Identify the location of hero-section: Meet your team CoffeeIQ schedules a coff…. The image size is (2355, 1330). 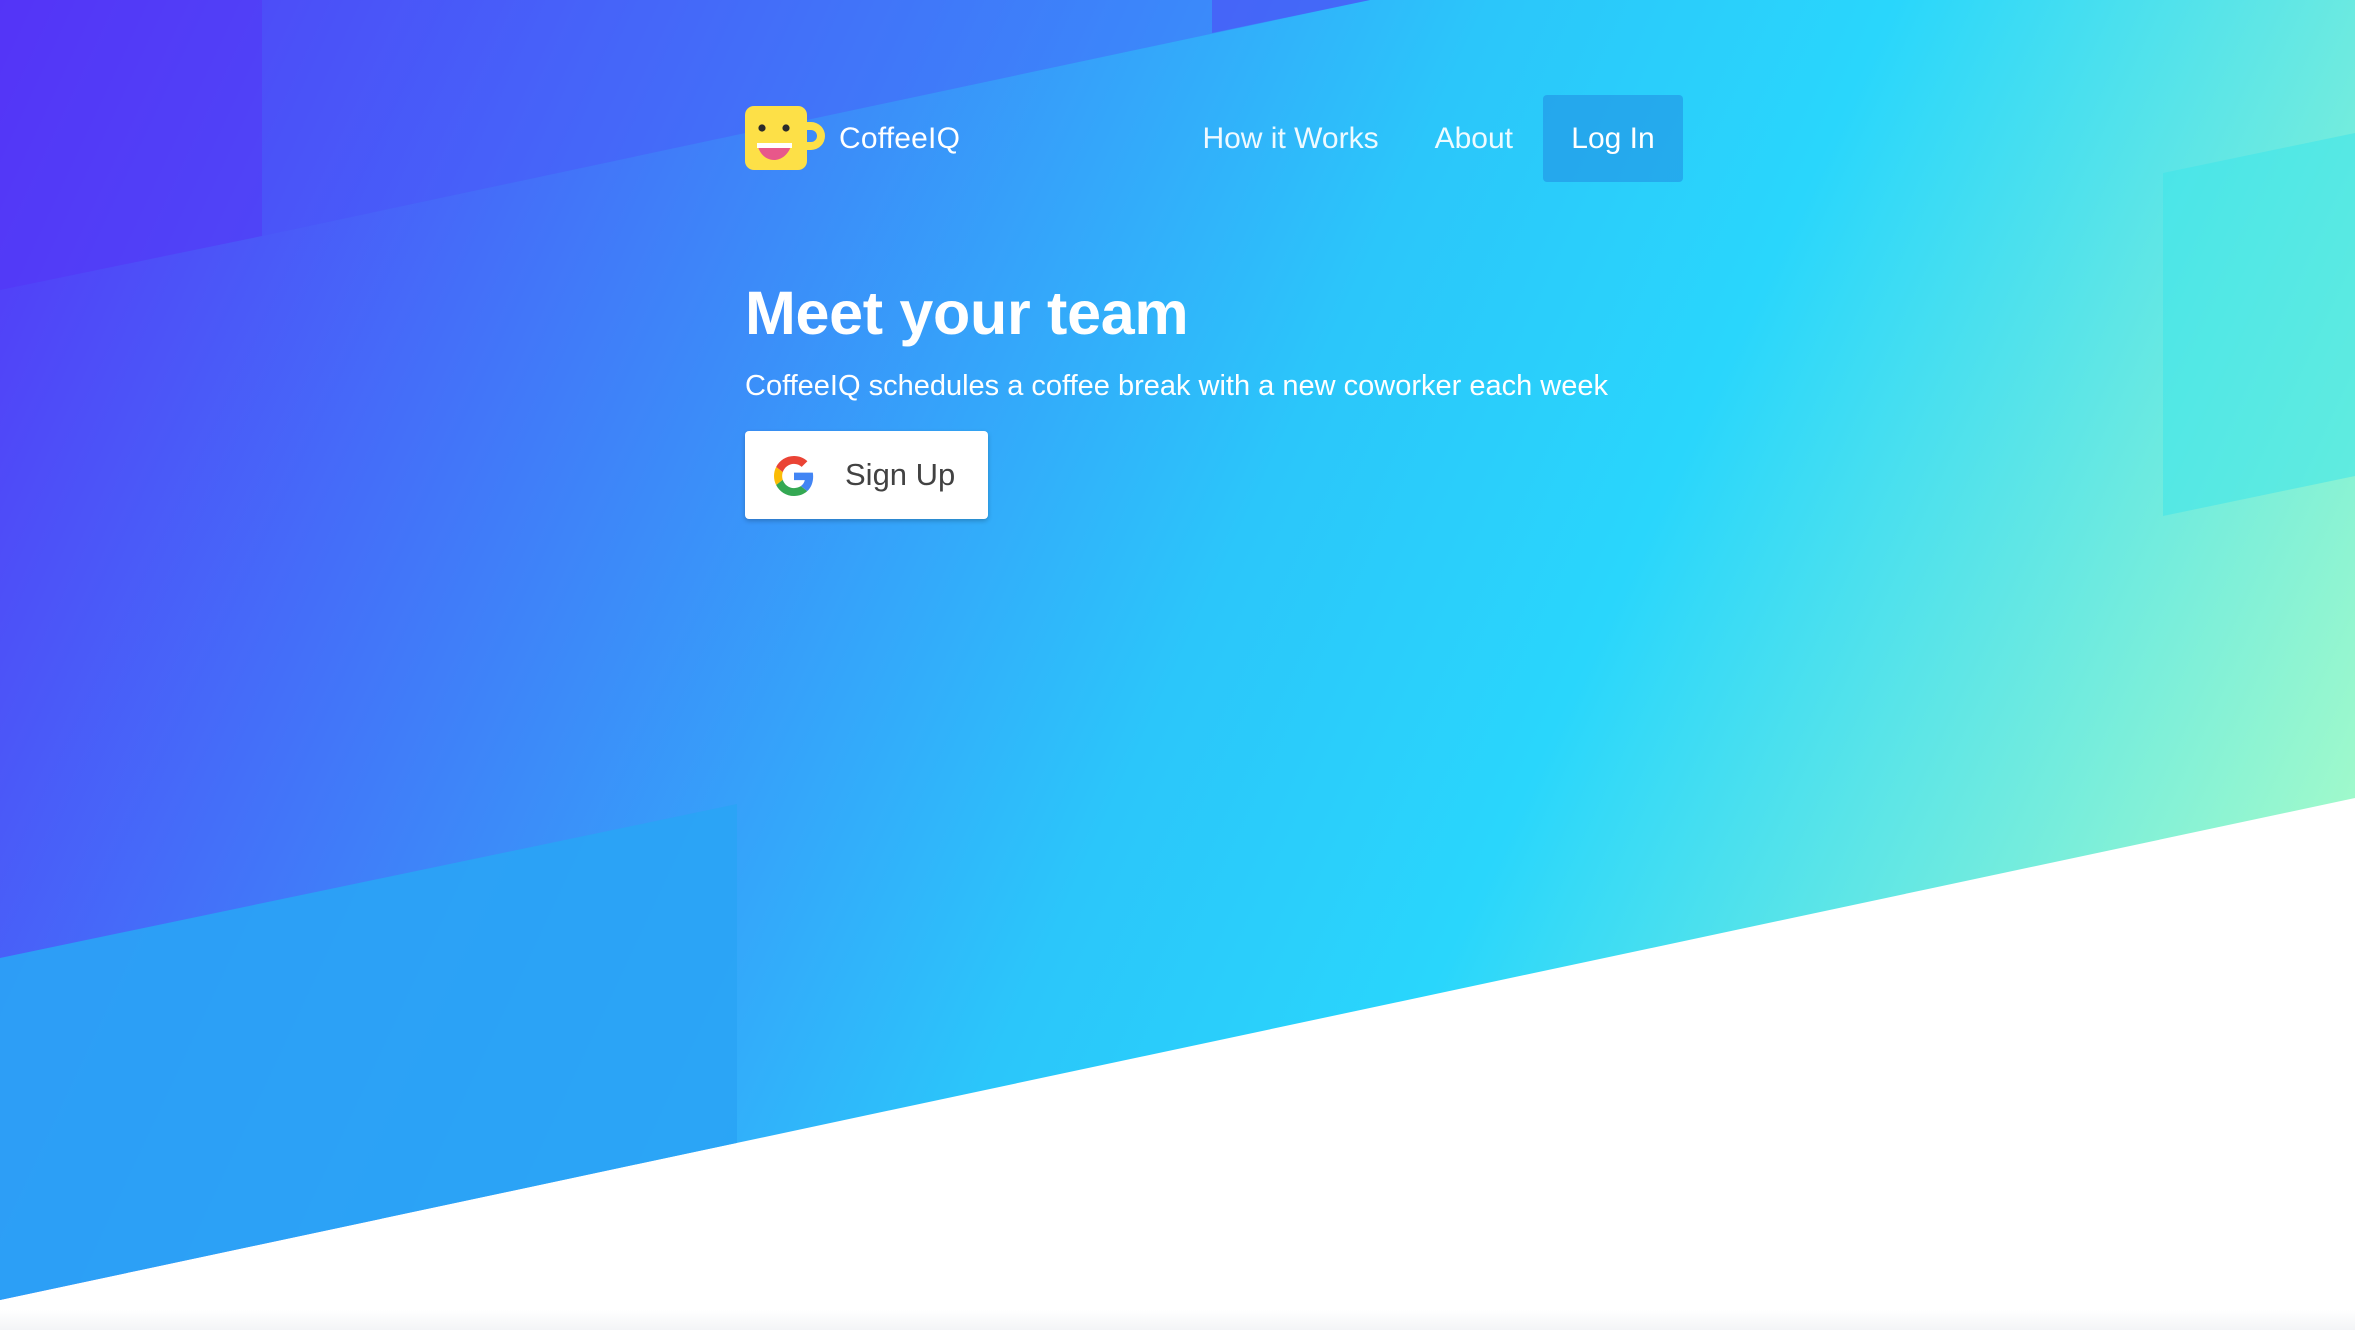
(1295, 398).